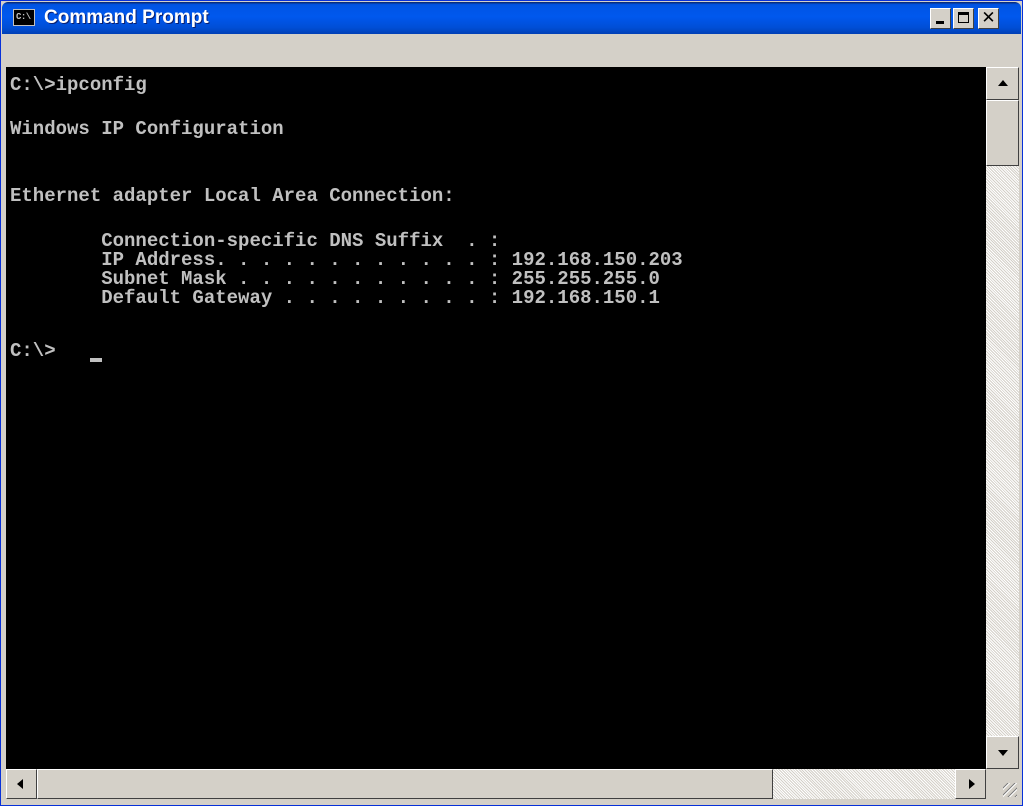 The width and height of the screenshot is (1023, 806). Describe the element at coordinates (940, 18) in the screenshot. I see `minimize-button` at that location.